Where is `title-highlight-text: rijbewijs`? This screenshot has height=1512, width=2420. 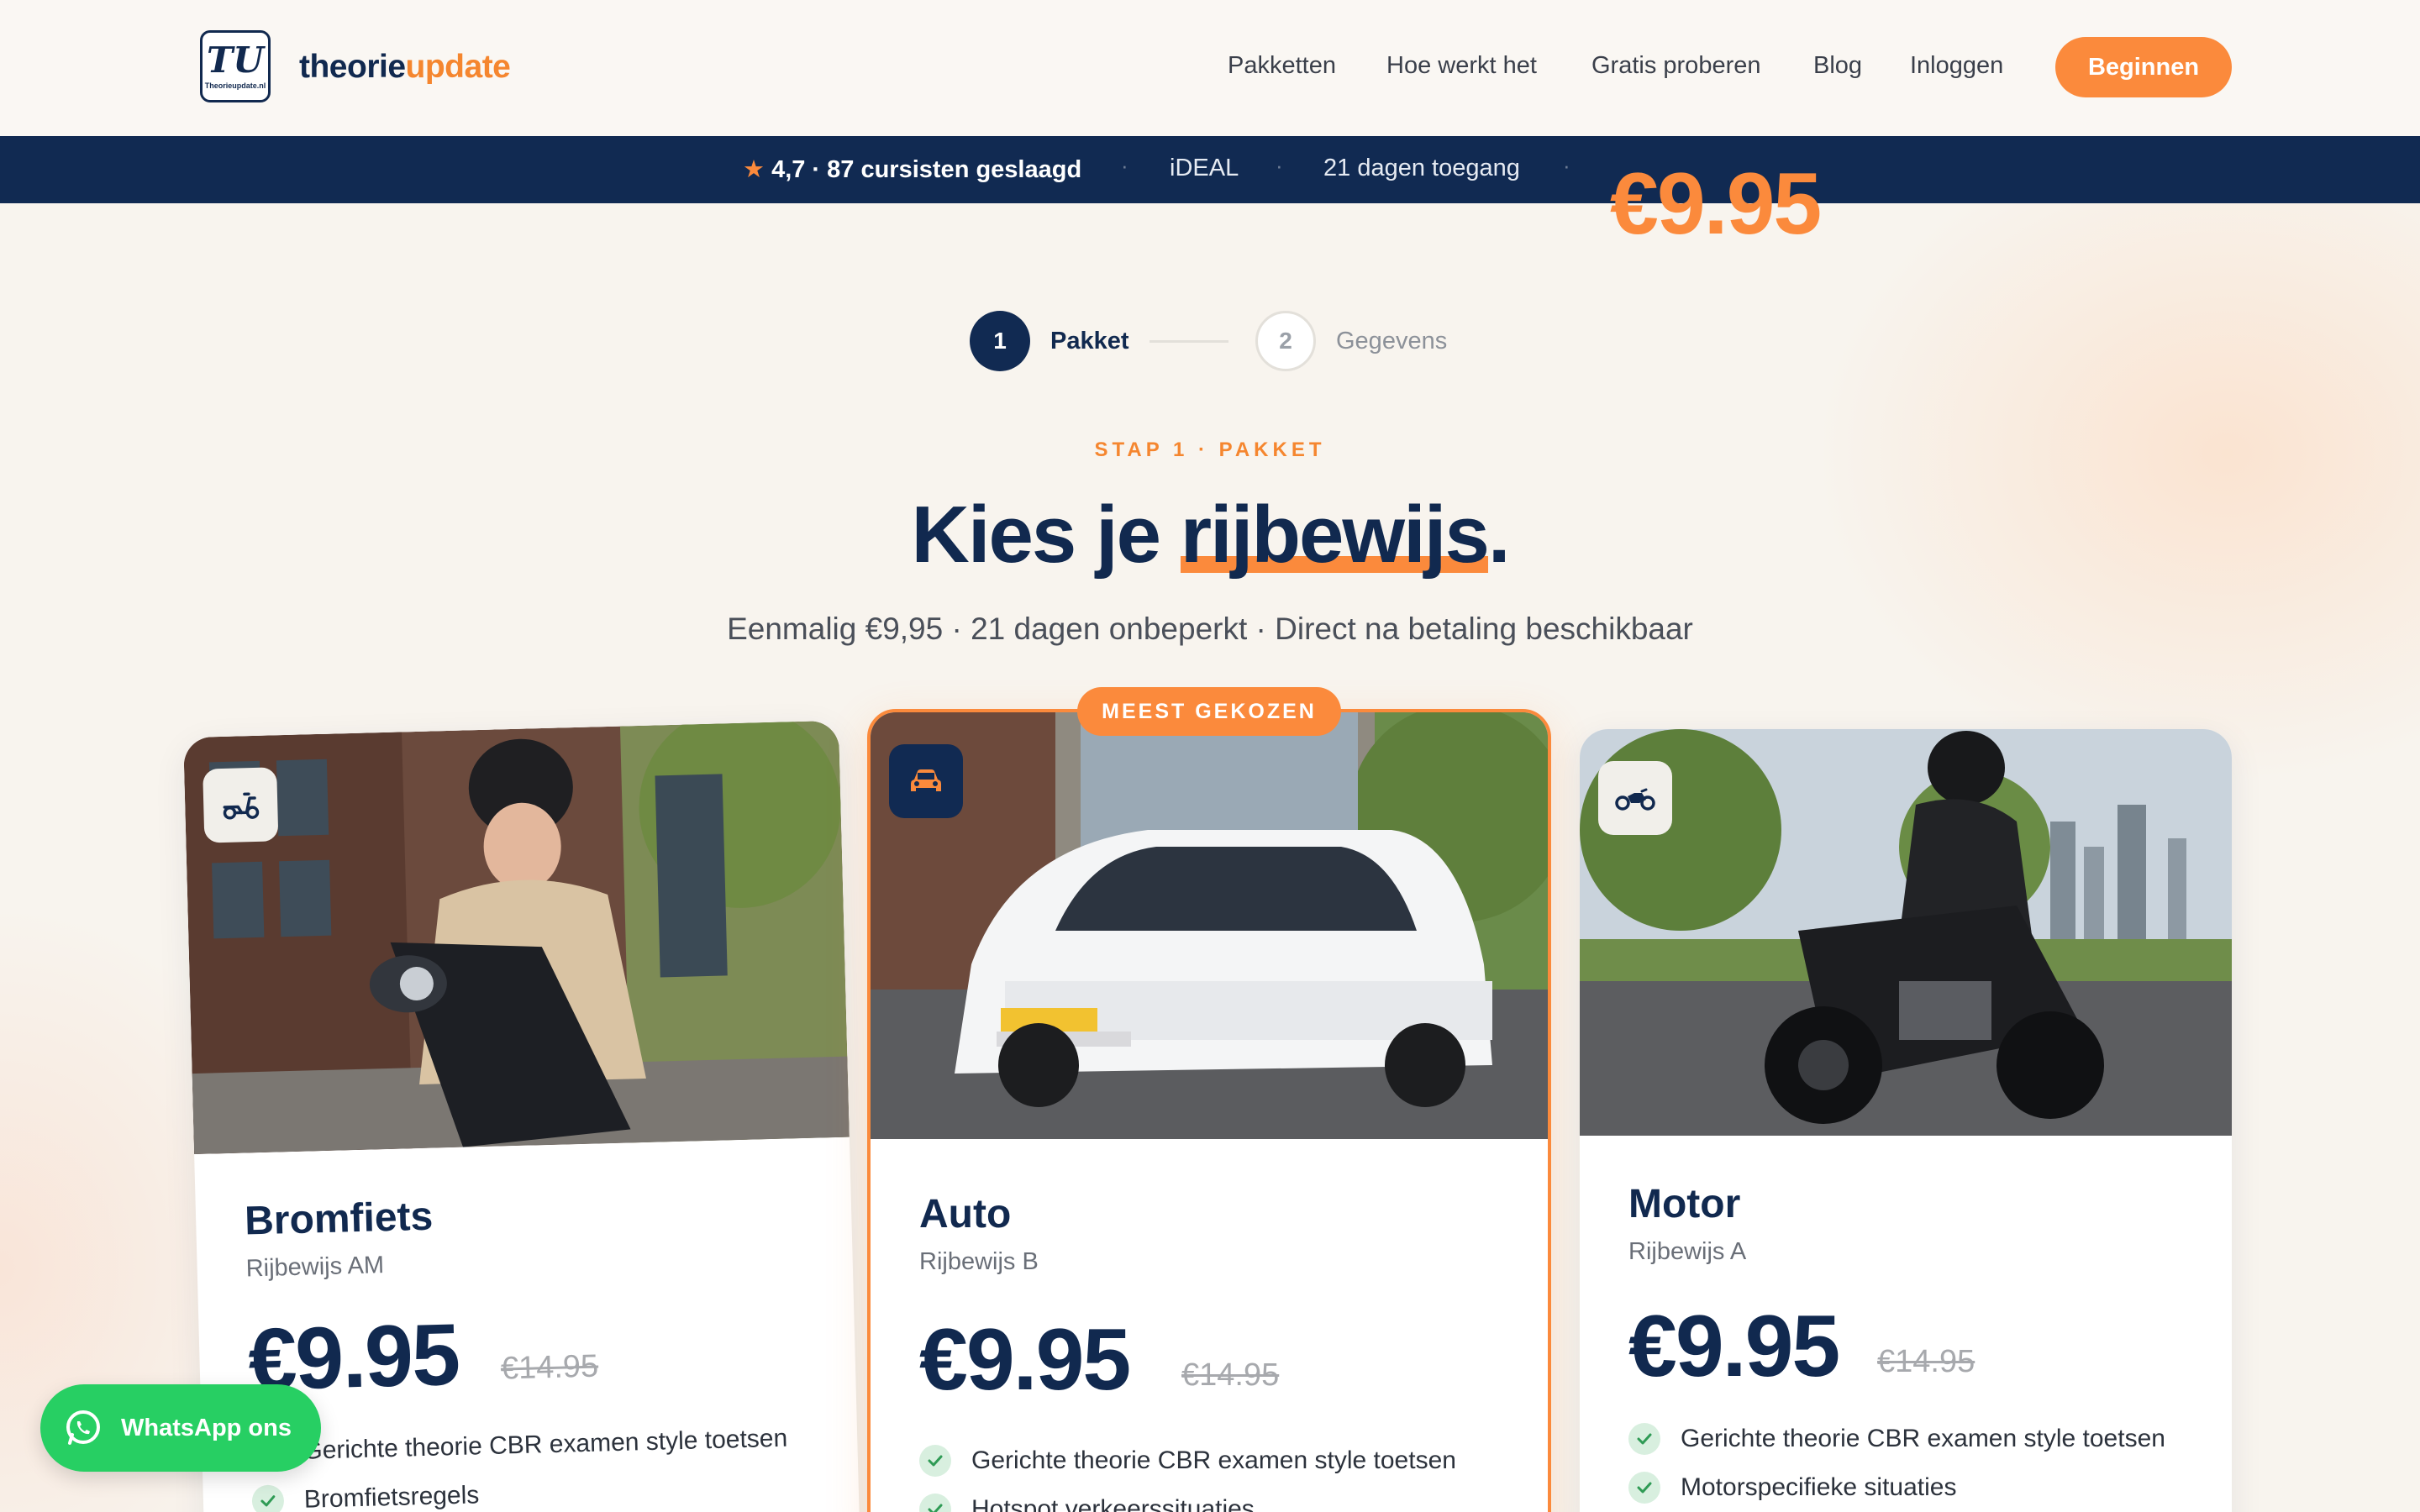 title-highlight-text: rijbewijs is located at coordinates (1335, 535).